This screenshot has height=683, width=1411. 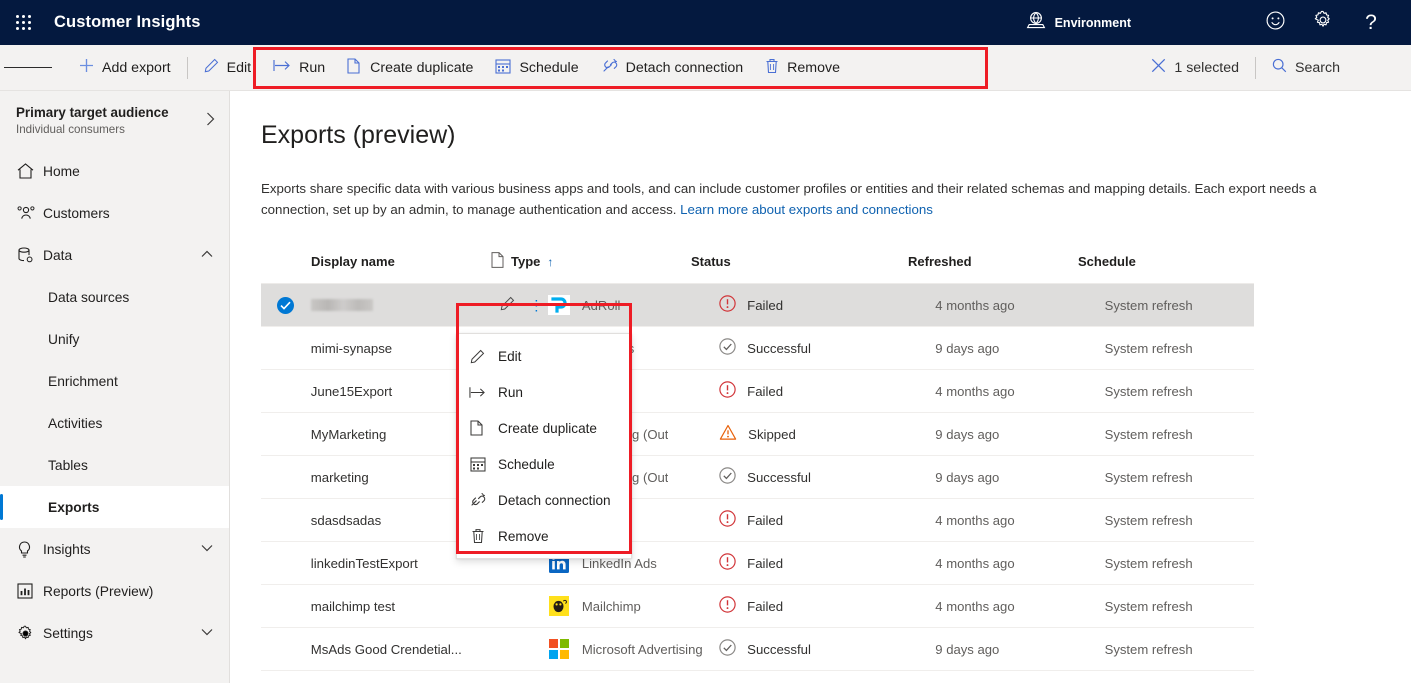 I want to click on context-menu-item-create-duplicate: Create duplicate, so click(x=544, y=428).